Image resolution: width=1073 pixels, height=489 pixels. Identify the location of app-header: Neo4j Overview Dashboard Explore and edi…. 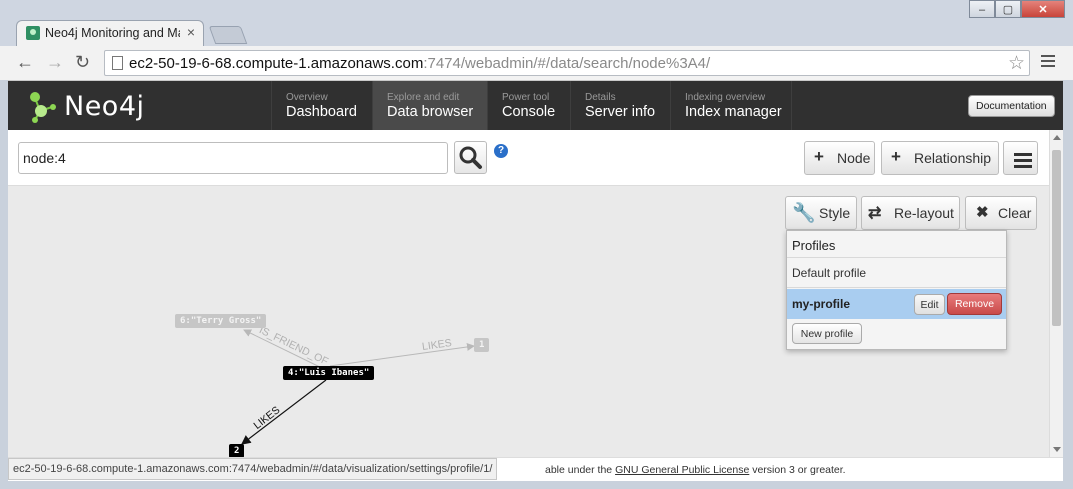
(535, 105).